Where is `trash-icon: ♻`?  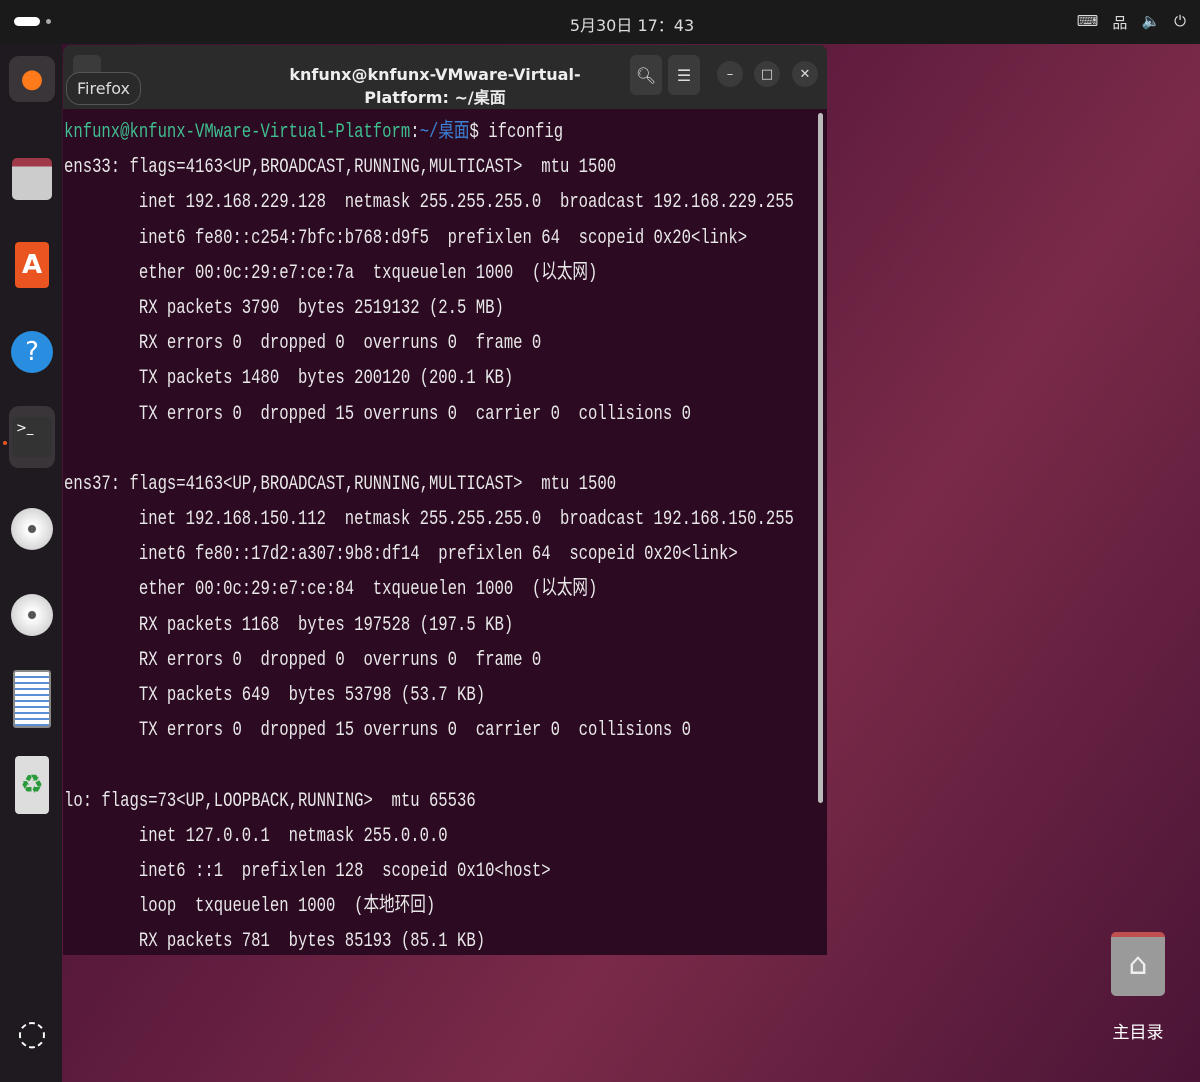
trash-icon: ♻ is located at coordinates (32, 785).